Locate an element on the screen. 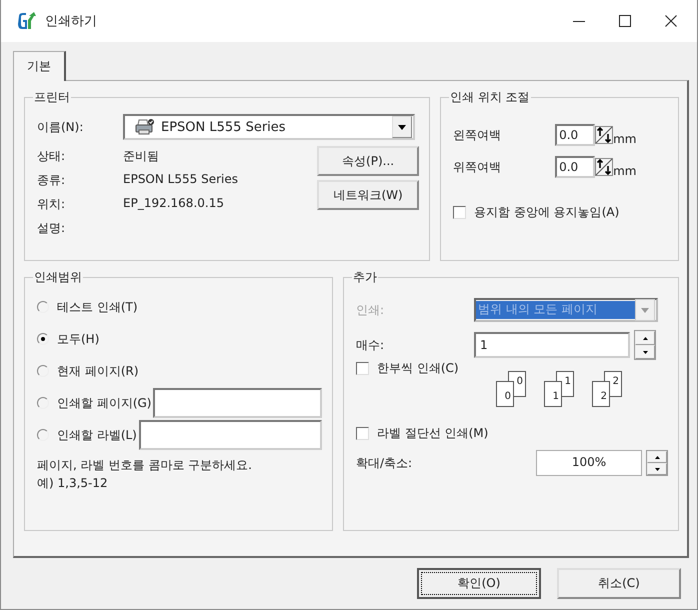 The height and width of the screenshot is (610, 698). field-label: 왼쪽여백 is located at coordinates (477, 135).